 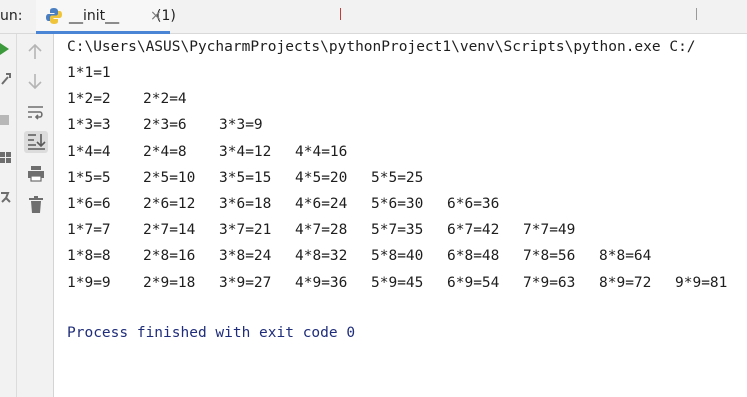 What do you see at coordinates (245, 151) in the screenshot?
I see `output-cell: 3*4=12` at bounding box center [245, 151].